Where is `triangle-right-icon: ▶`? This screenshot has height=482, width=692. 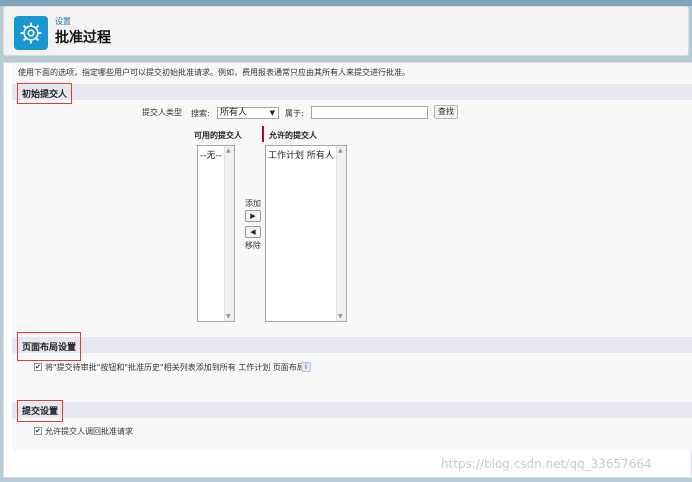
triangle-right-icon: ▶ is located at coordinates (253, 216).